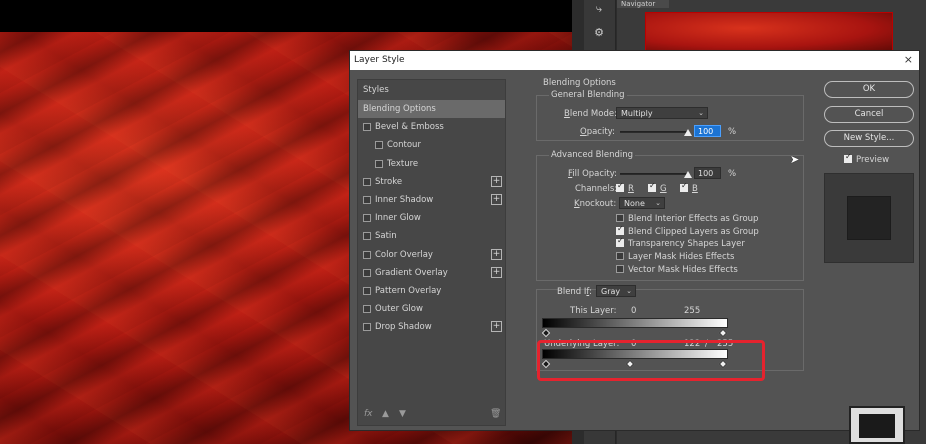 The height and width of the screenshot is (444, 926). What do you see at coordinates (635, 323) in the screenshot?
I see `this-layer-gradient` at bounding box center [635, 323].